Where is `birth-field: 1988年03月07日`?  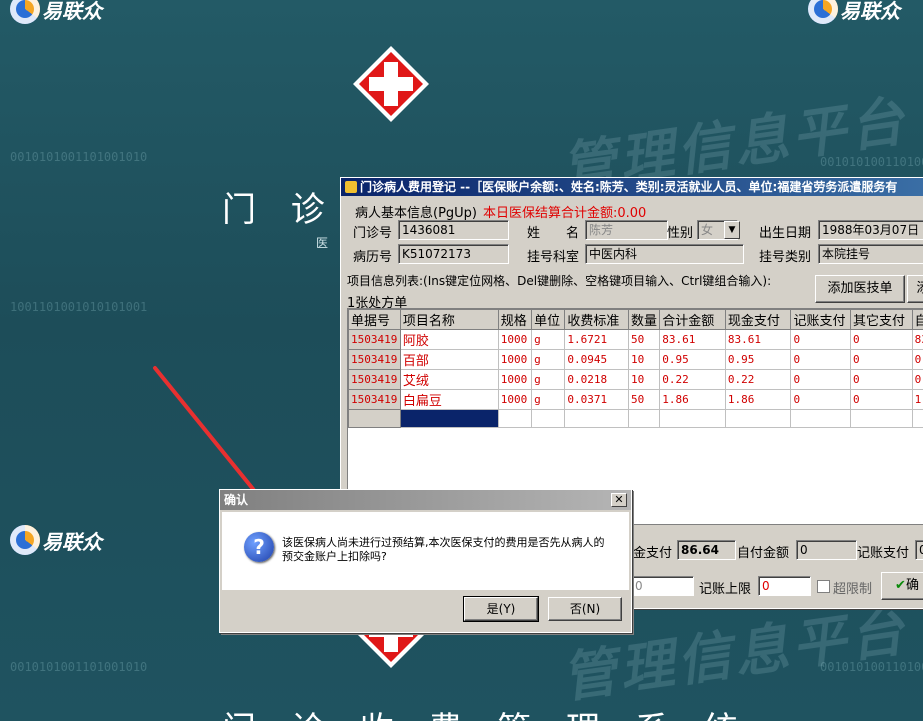
birth-field: 1988年03月07日 is located at coordinates (870, 230).